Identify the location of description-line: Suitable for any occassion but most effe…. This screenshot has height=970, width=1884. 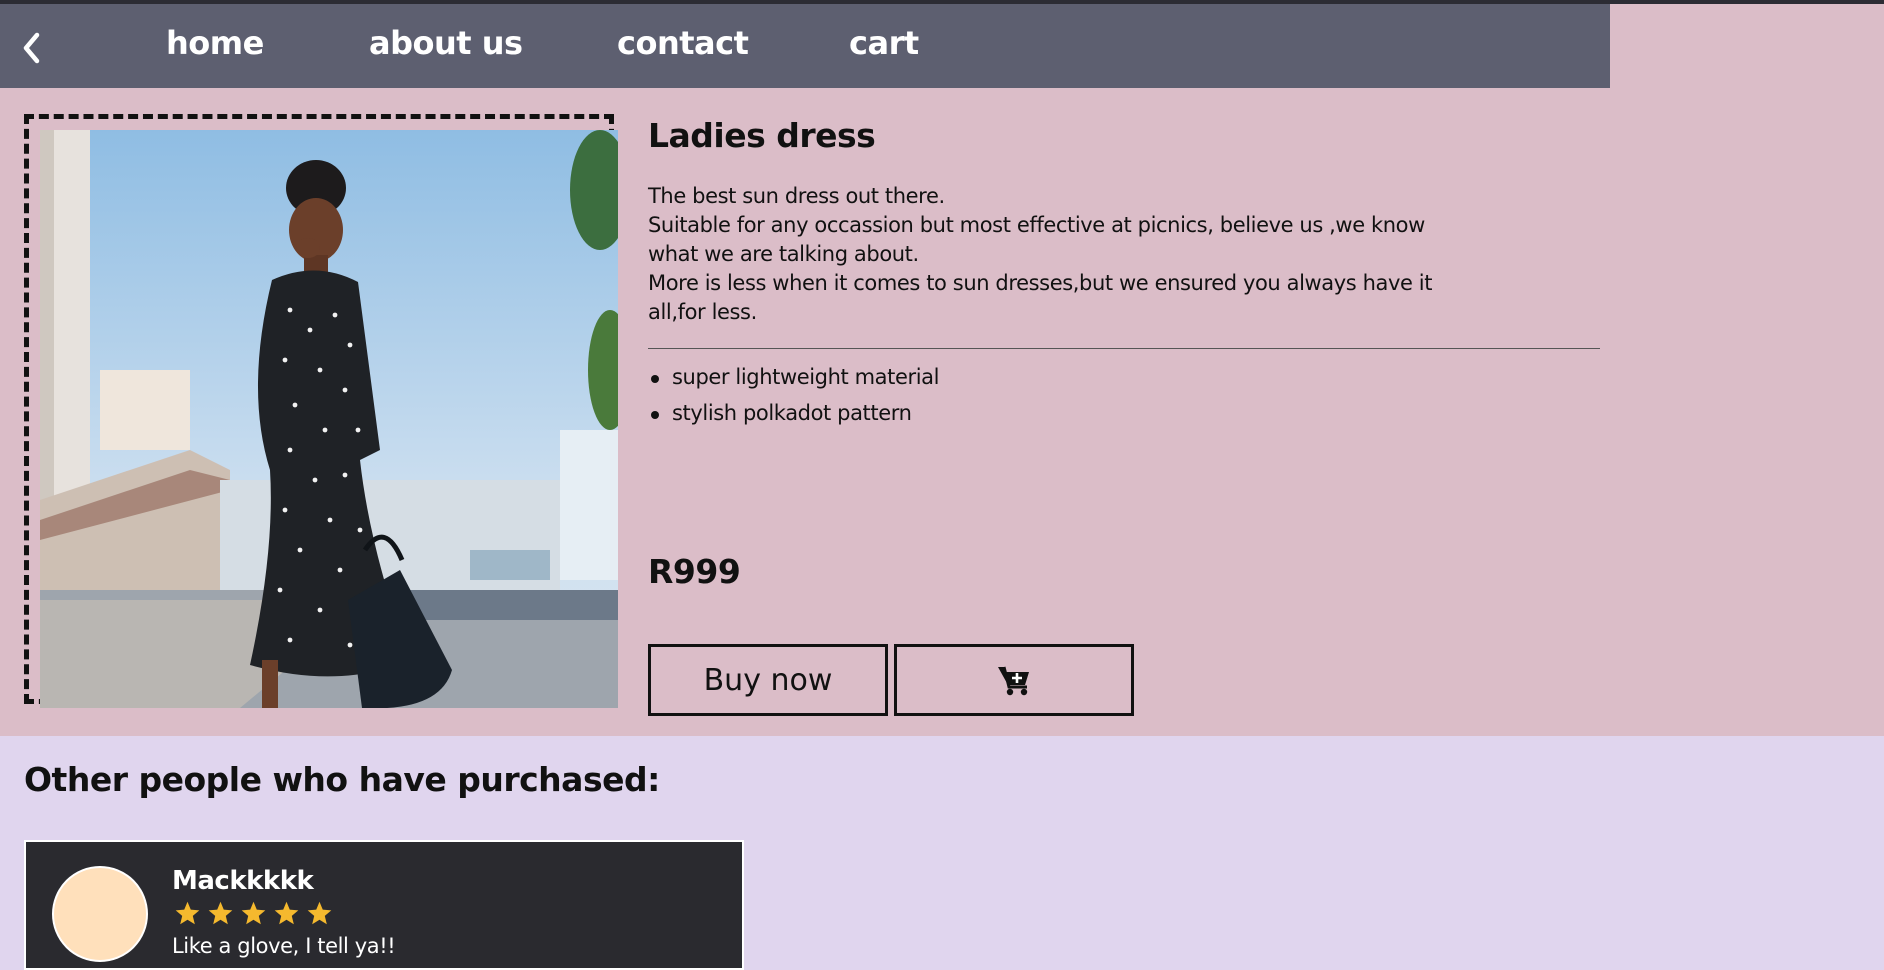
(1036, 225).